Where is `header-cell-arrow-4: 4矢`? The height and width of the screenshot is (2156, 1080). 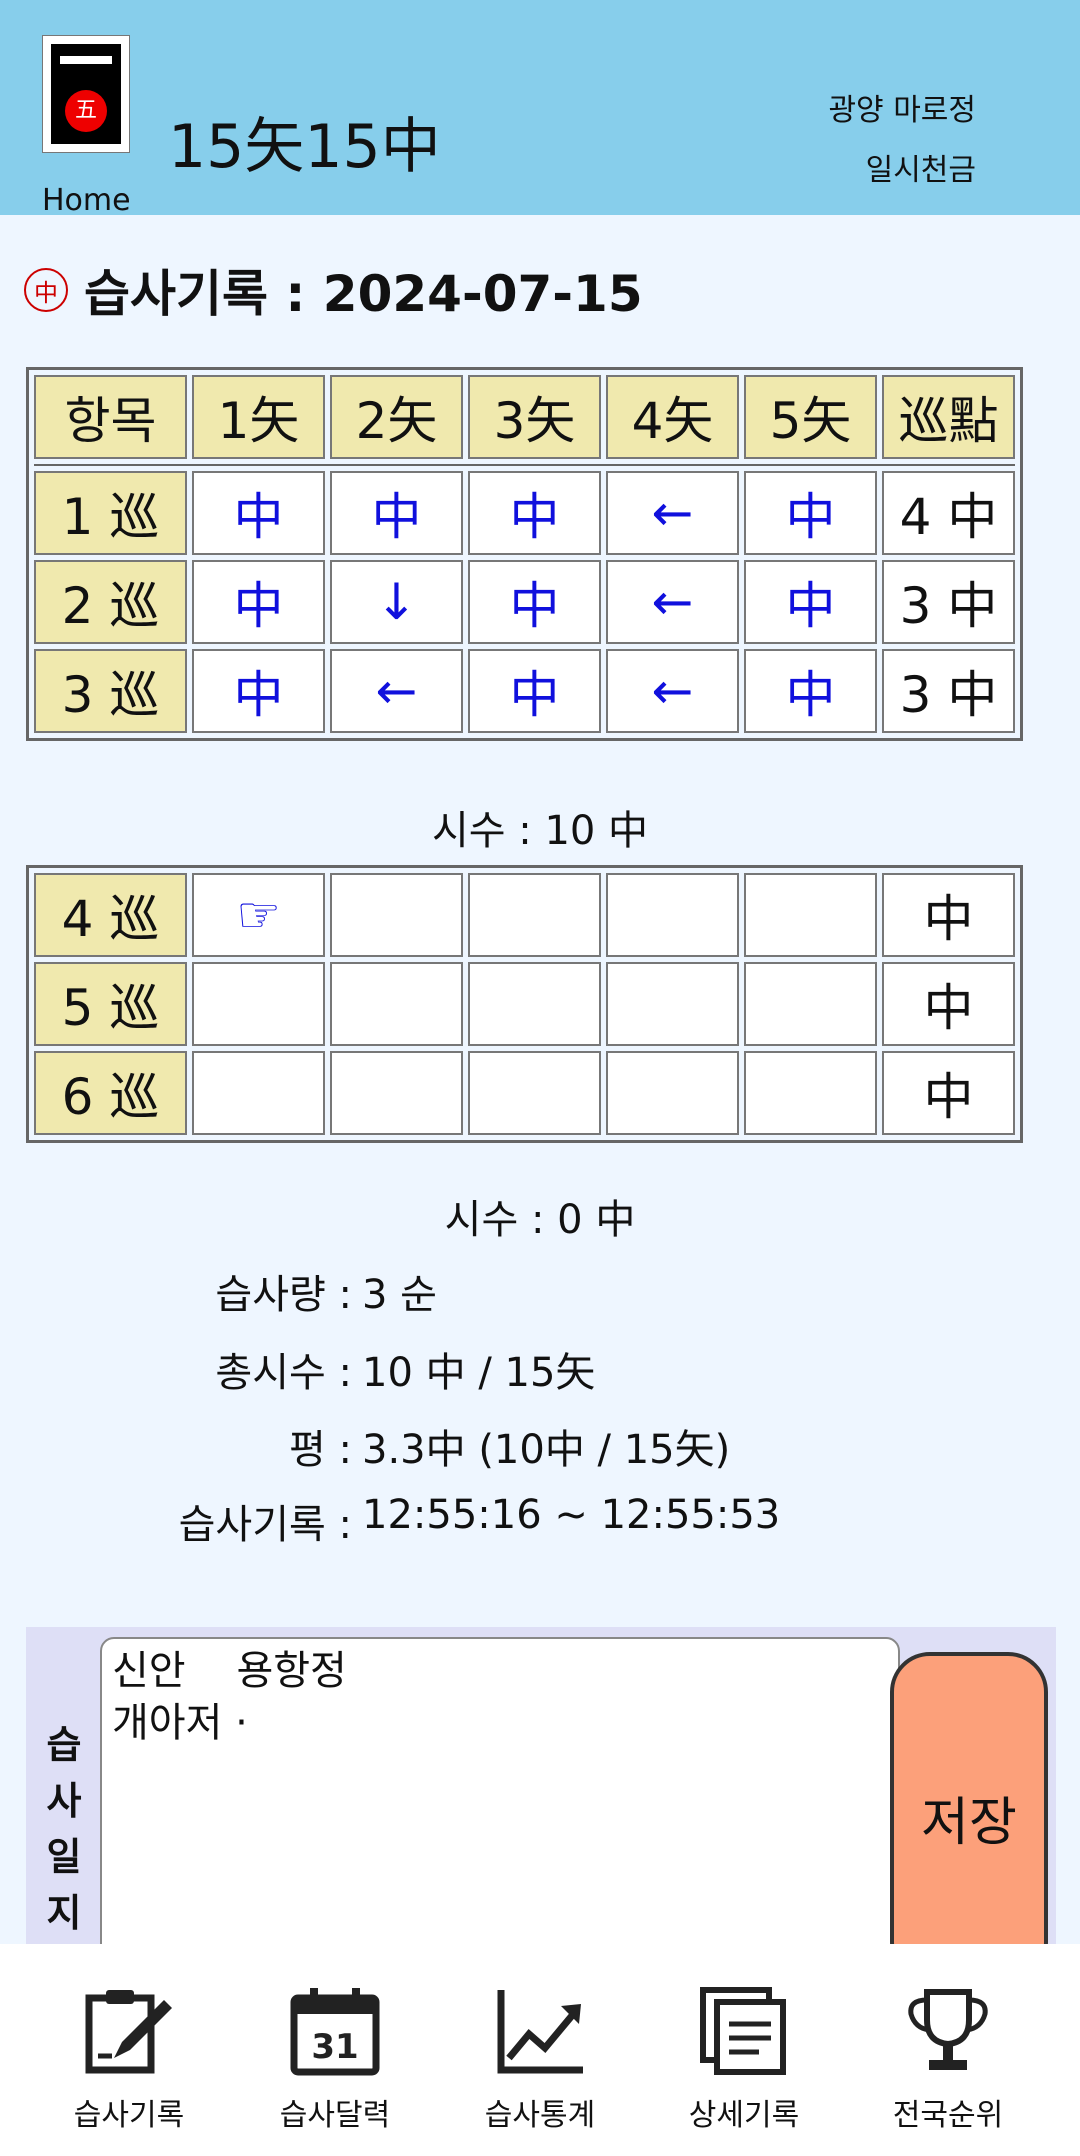 header-cell-arrow-4: 4矢 is located at coordinates (672, 417).